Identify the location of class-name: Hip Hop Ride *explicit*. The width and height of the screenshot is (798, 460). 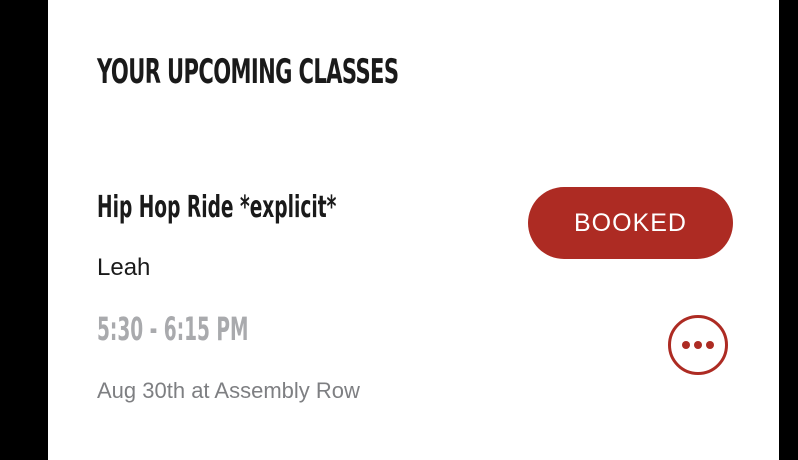
(217, 207).